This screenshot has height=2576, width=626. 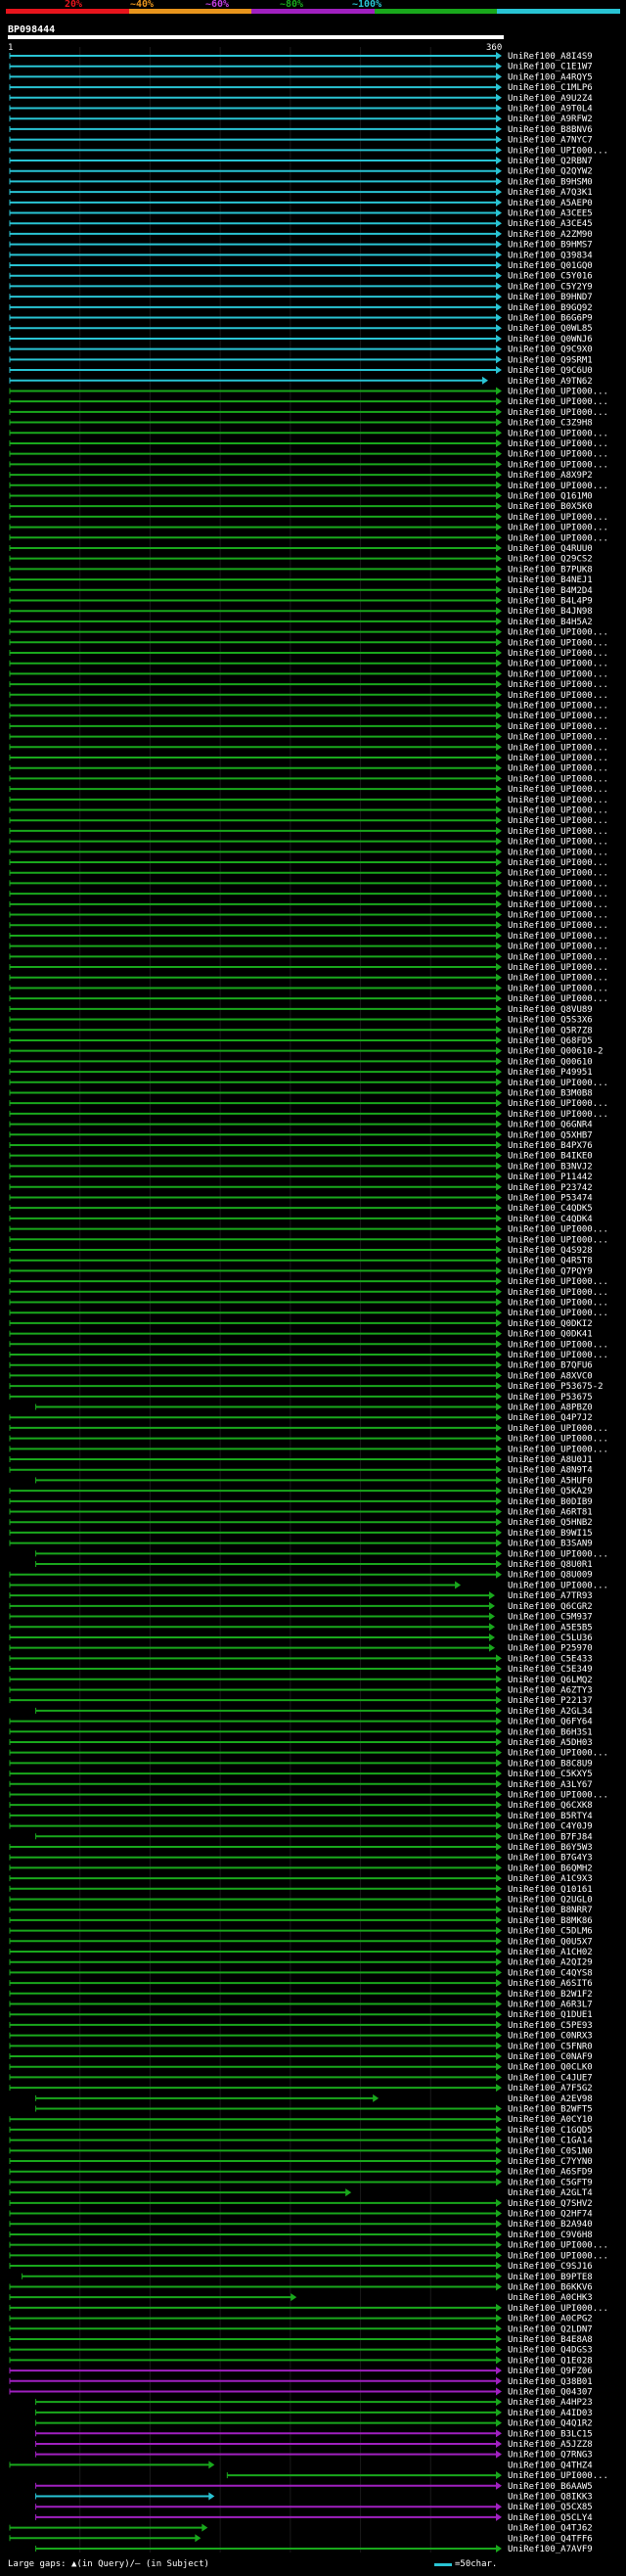 I want to click on hit-label: UniRef100_A2QI29, so click(x=550, y=1963).